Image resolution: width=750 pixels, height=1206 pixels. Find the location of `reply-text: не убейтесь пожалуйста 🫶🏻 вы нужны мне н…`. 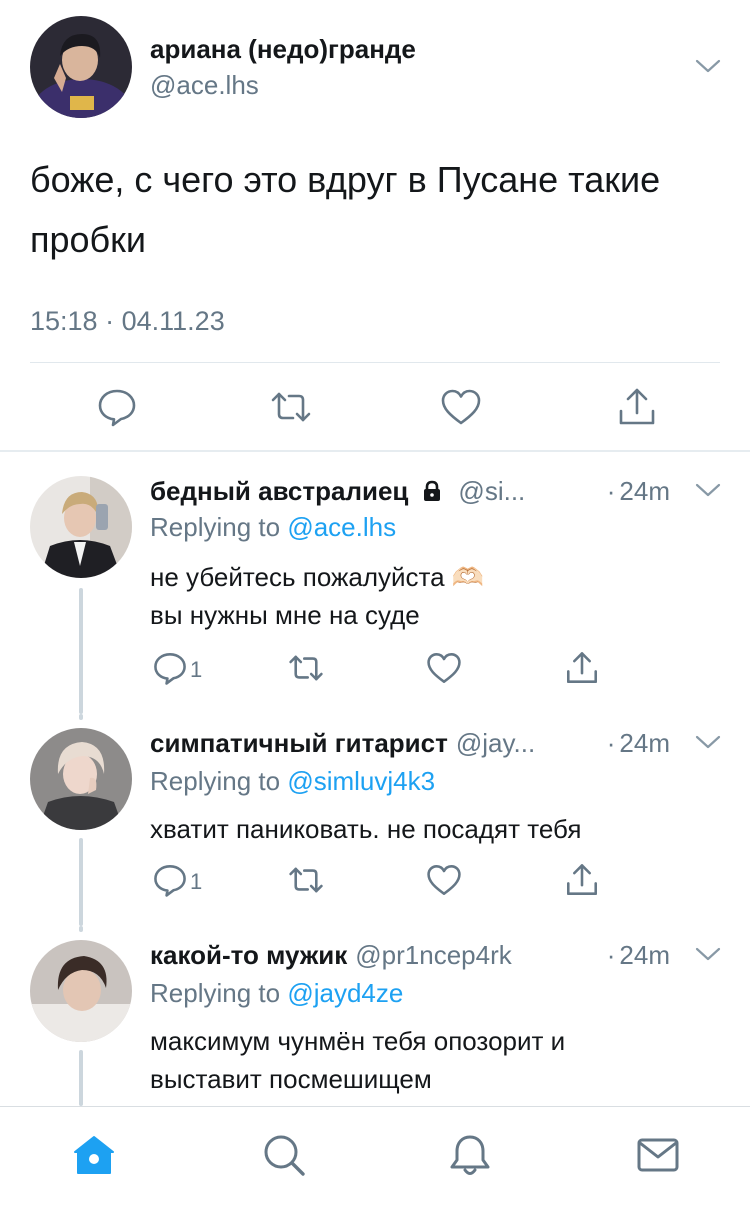

reply-text: не убейтесь пожалуйста 🫶🏻 вы нужны мне н… is located at coordinates (430, 596).